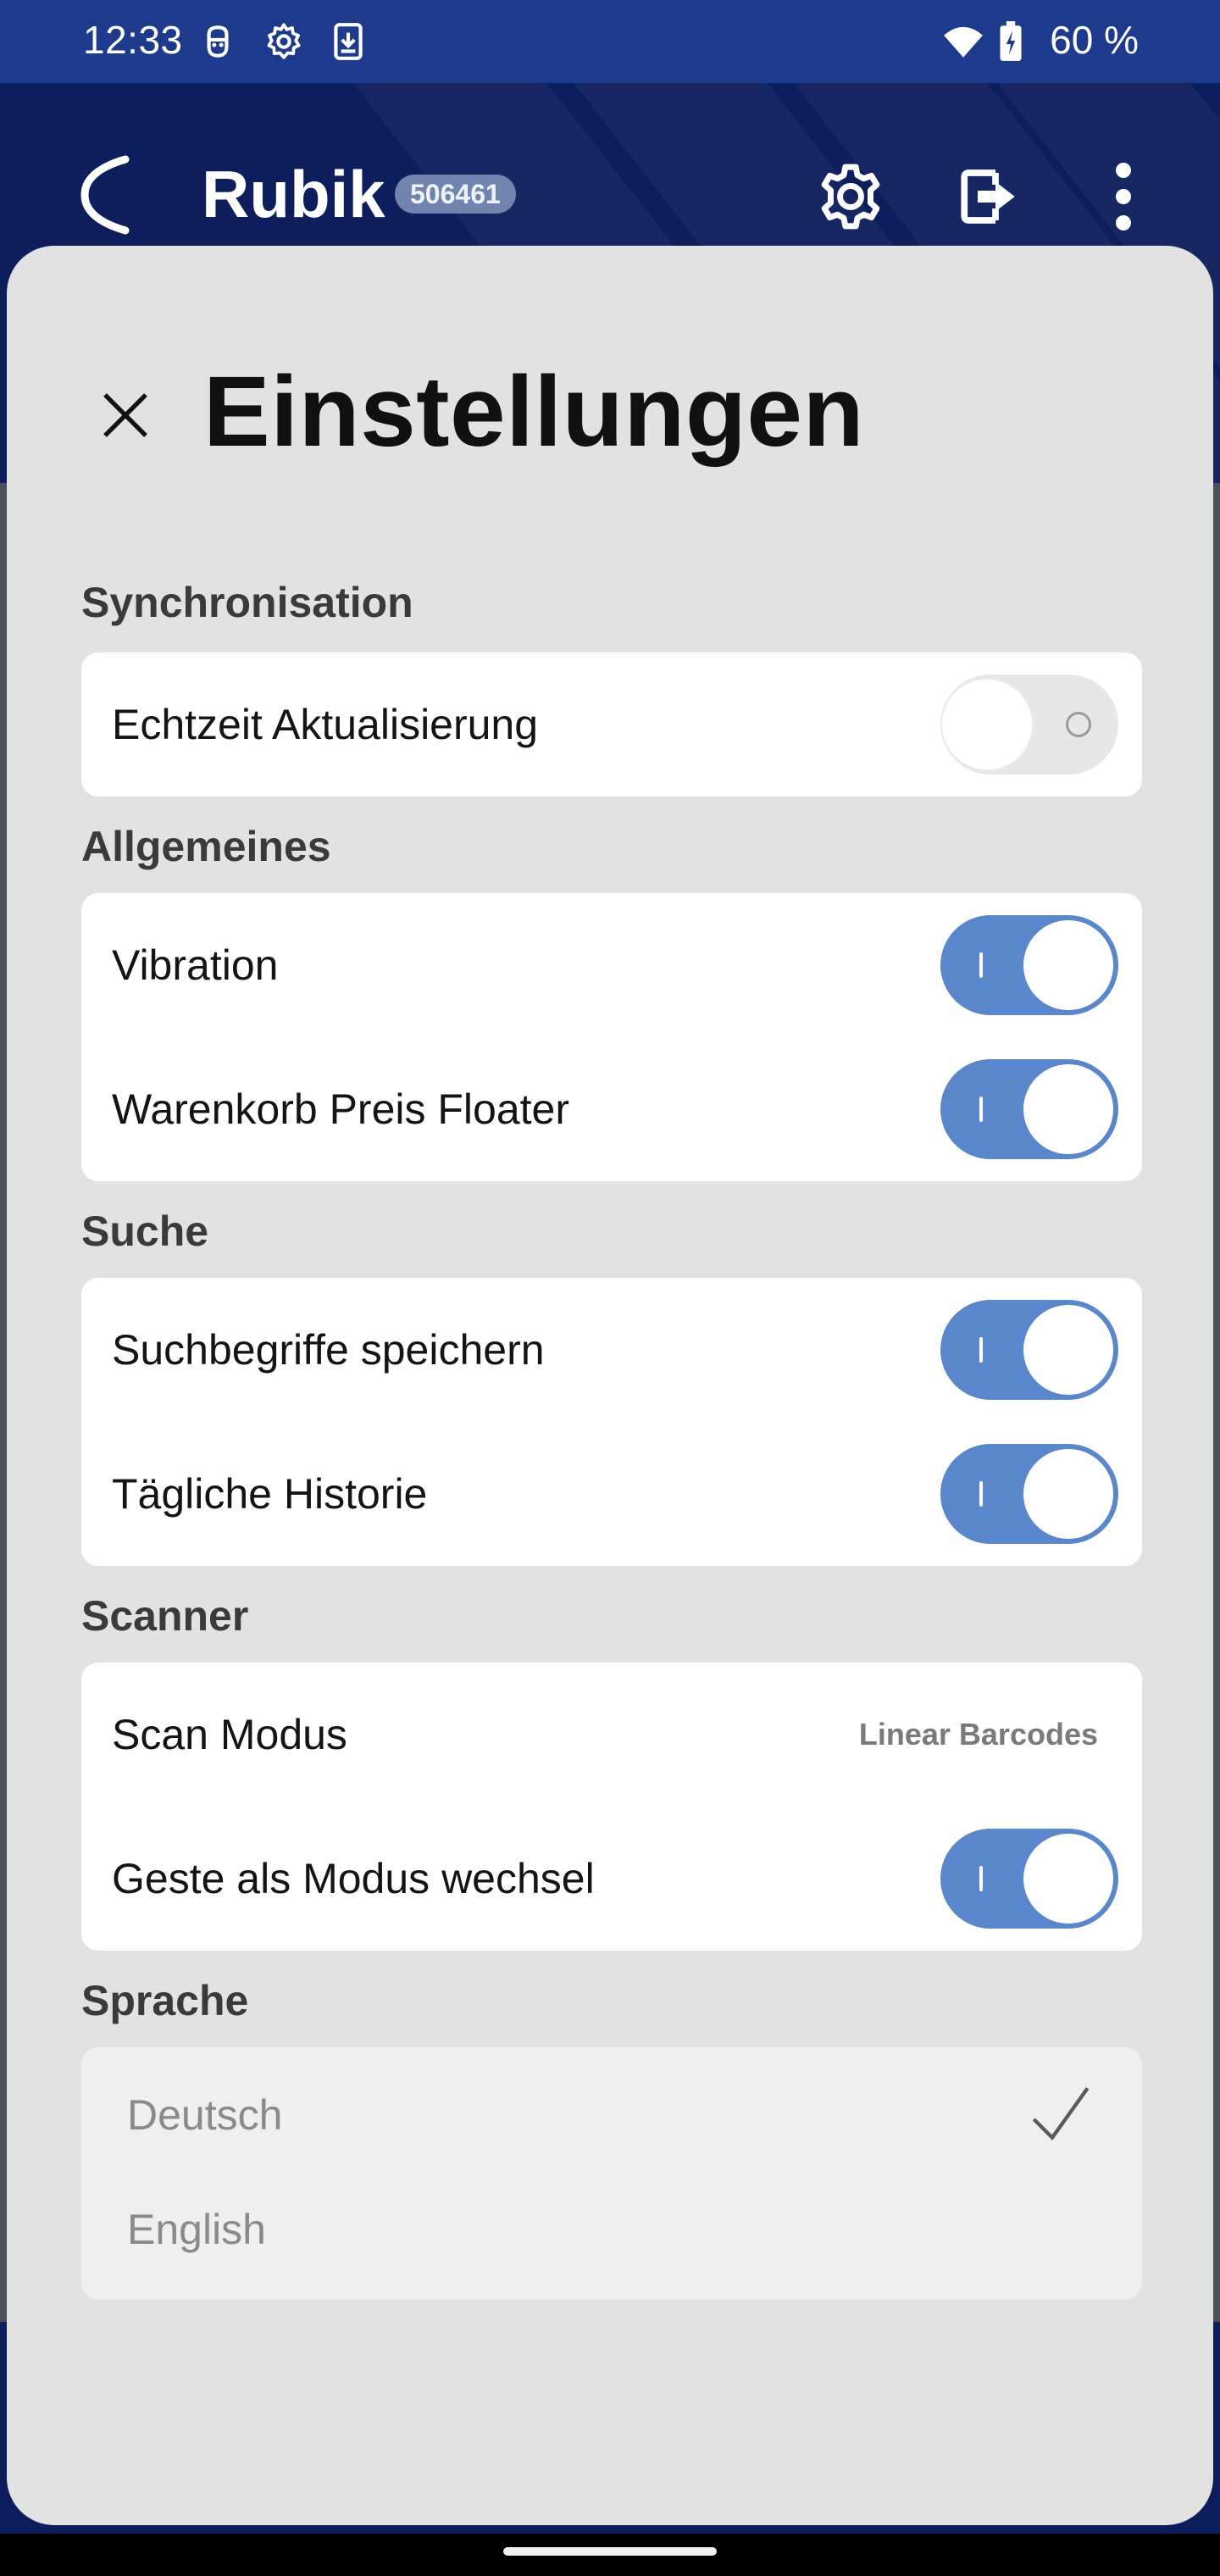  What do you see at coordinates (145, 1231) in the screenshot?
I see `section-label-search: Suche` at bounding box center [145, 1231].